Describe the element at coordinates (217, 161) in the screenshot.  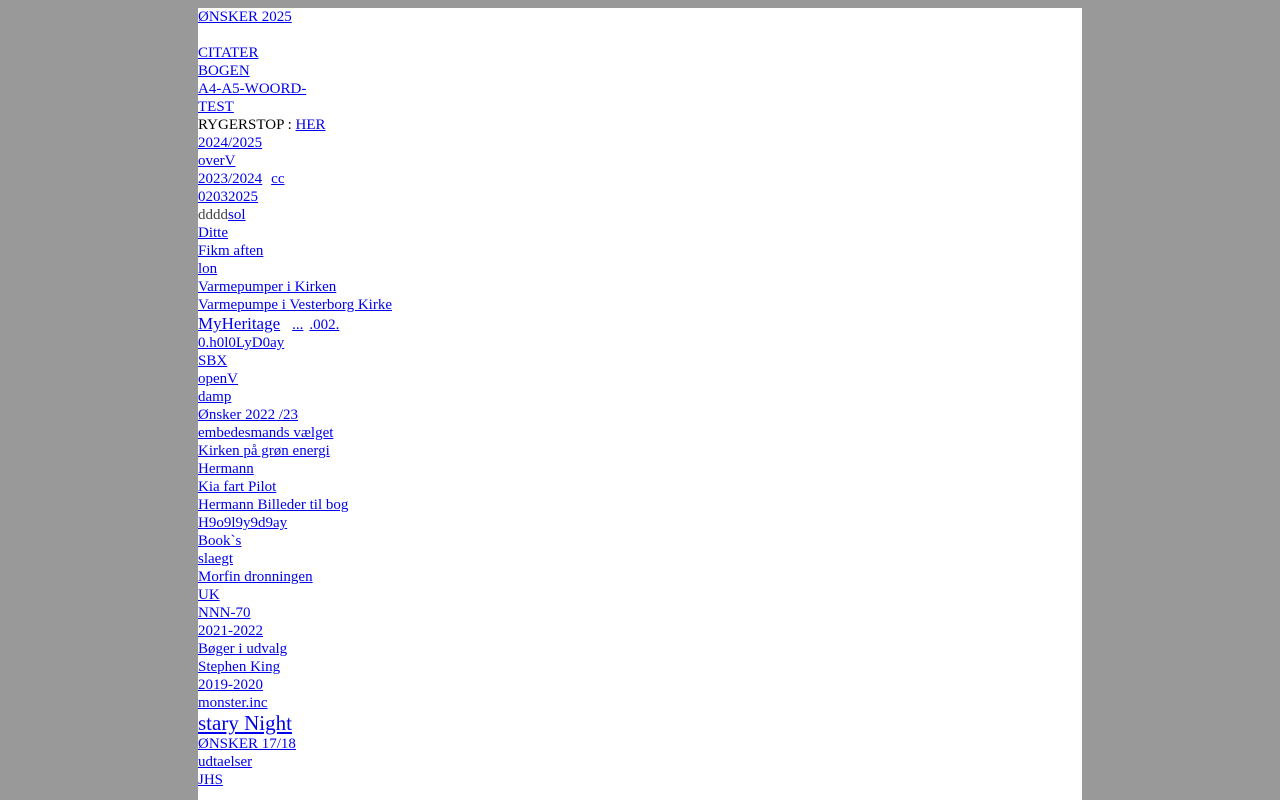
I see `link-overv: overV` at that location.